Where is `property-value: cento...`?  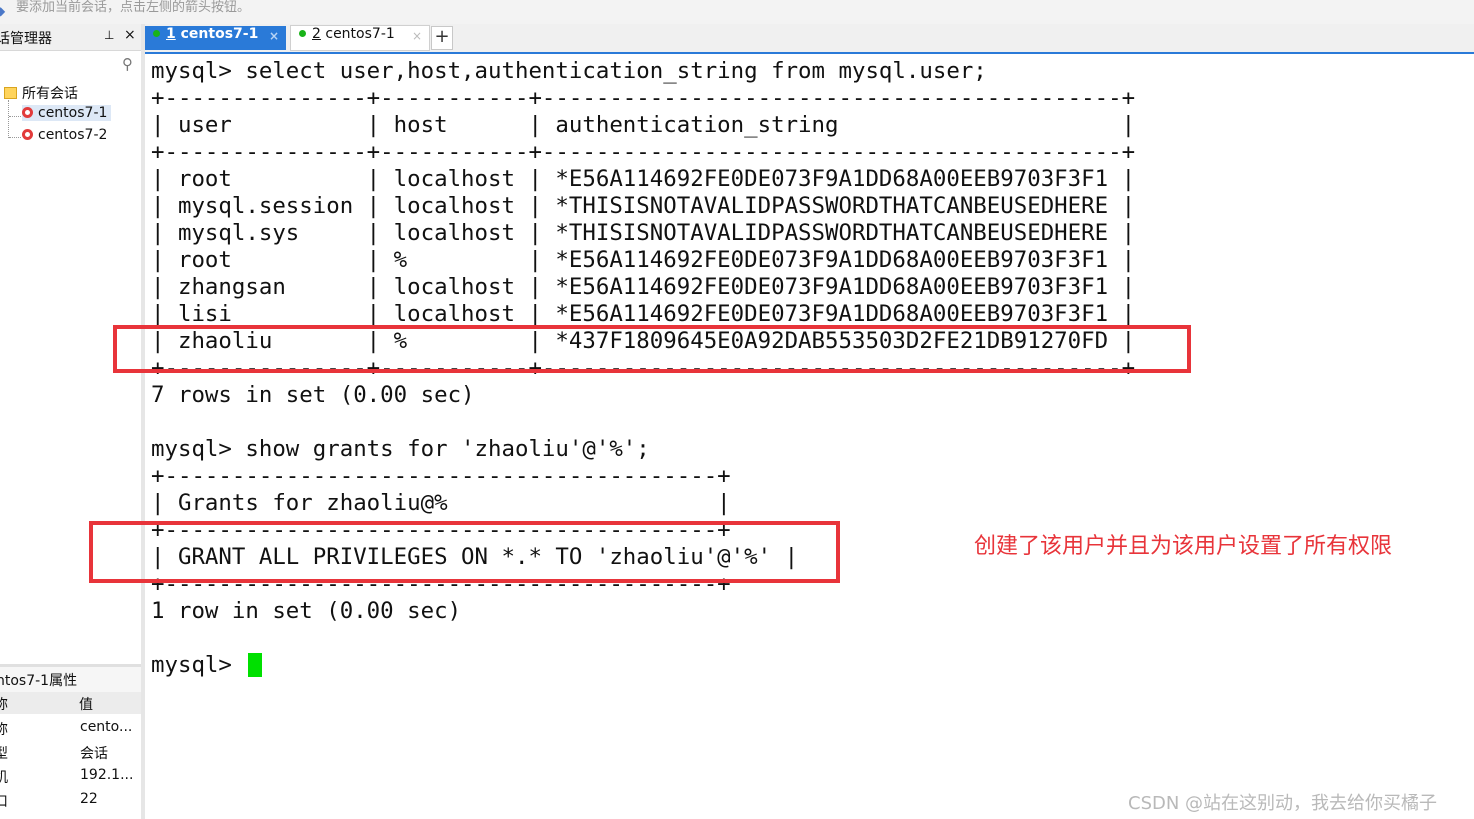 property-value: cento... is located at coordinates (106, 727).